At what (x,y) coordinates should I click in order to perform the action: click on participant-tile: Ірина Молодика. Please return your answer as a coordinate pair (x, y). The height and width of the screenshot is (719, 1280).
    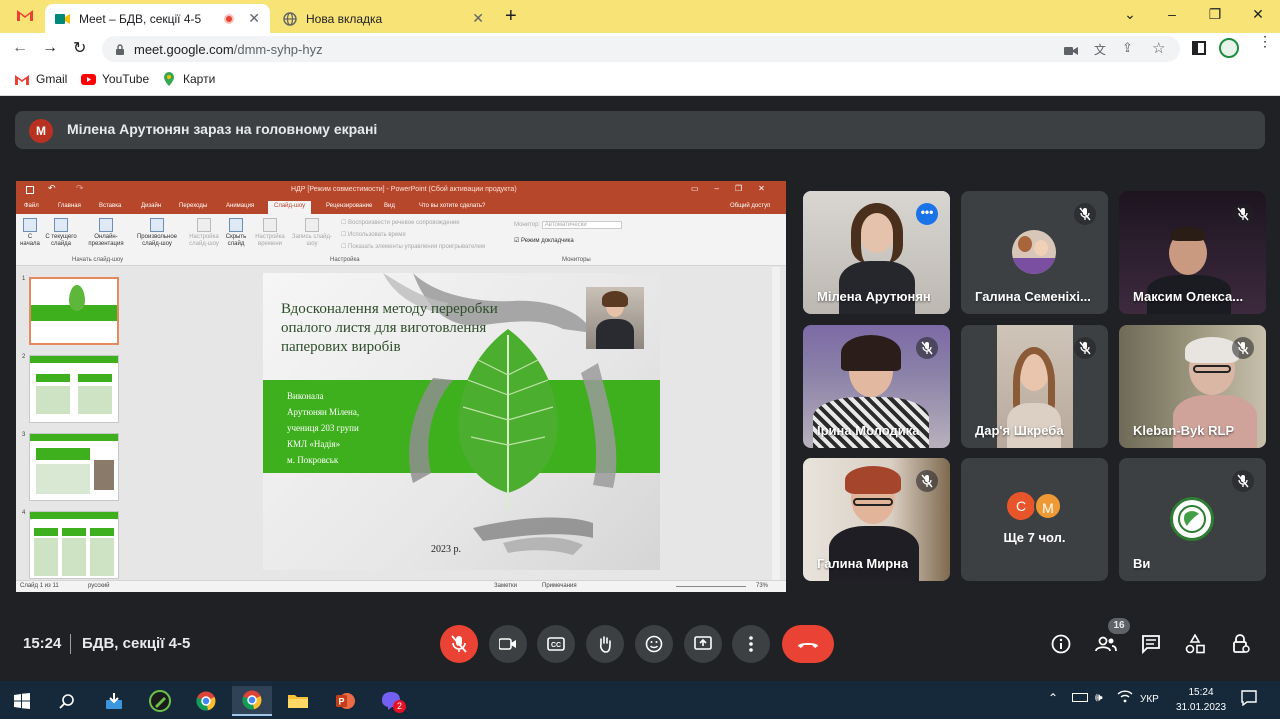
    Looking at the image, I should click on (876, 386).